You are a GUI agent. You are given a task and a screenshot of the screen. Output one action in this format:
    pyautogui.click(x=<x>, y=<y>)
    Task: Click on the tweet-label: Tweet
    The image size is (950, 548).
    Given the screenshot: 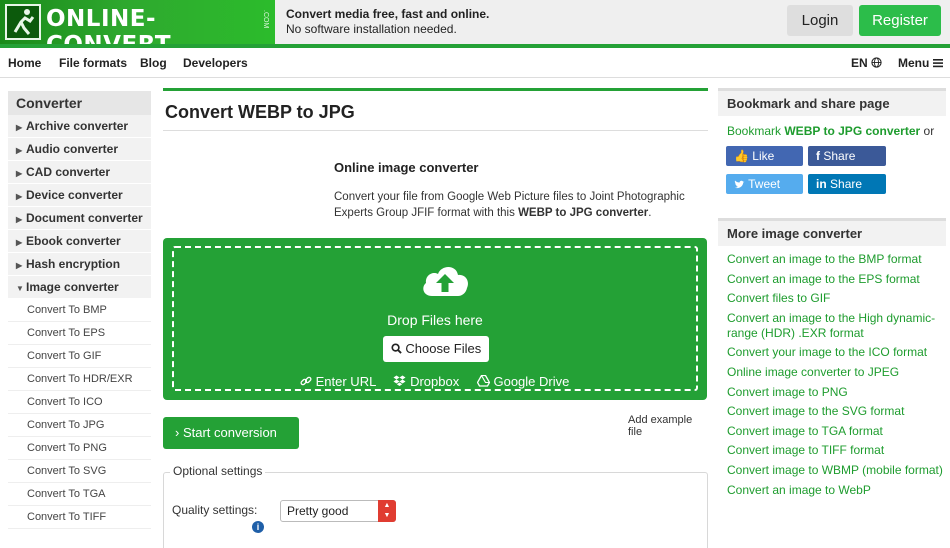 What is the action you would take?
    pyautogui.click(x=764, y=184)
    